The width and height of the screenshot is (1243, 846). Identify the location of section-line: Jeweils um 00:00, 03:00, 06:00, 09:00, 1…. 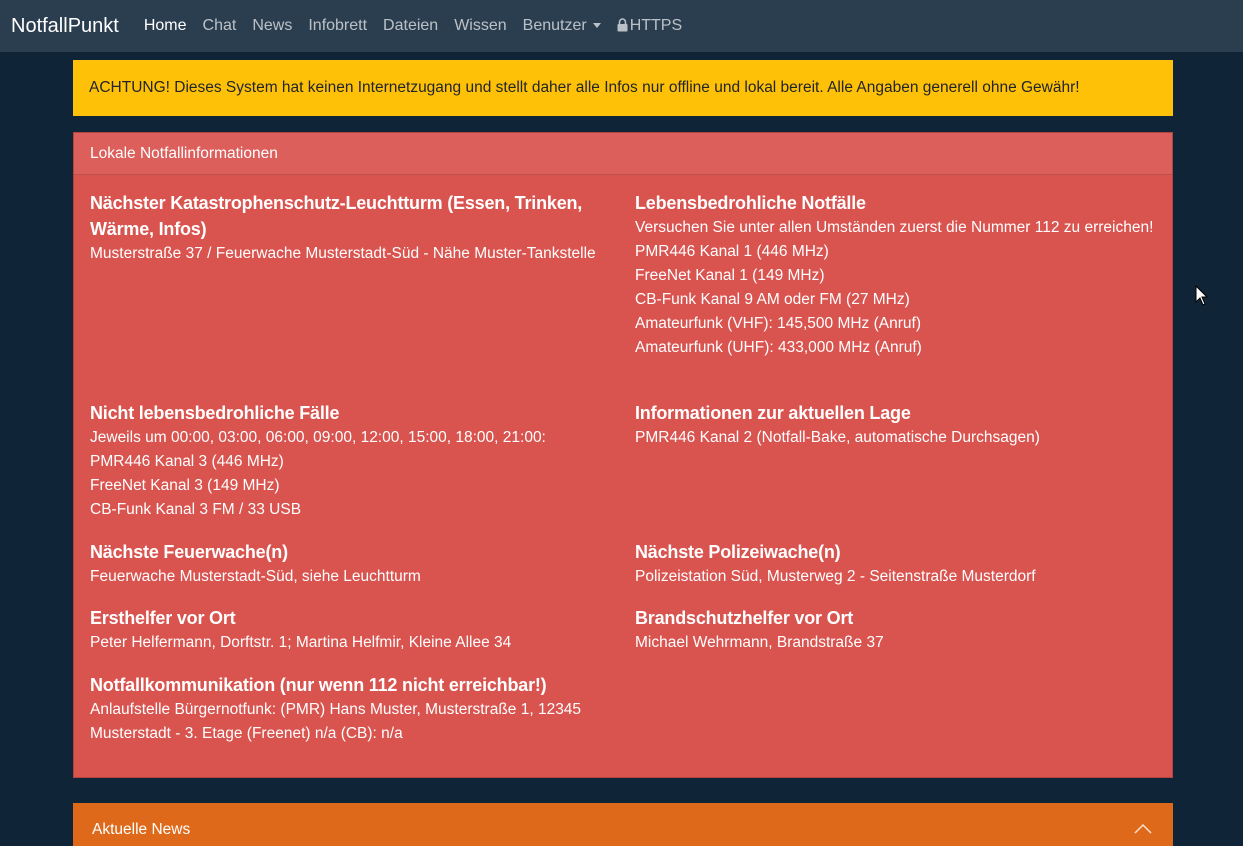
(318, 437).